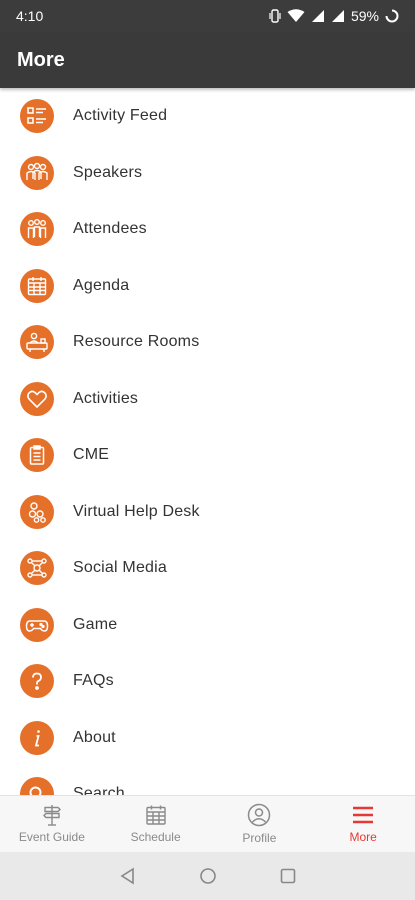  Describe the element at coordinates (93, 681) in the screenshot. I see `menu-item-label: FAQs` at that location.